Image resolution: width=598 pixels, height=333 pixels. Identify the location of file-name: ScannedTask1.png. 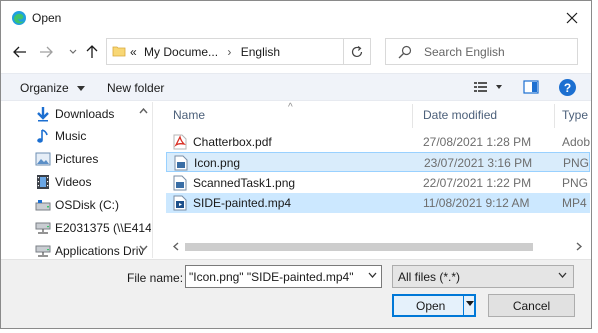
(244, 183).